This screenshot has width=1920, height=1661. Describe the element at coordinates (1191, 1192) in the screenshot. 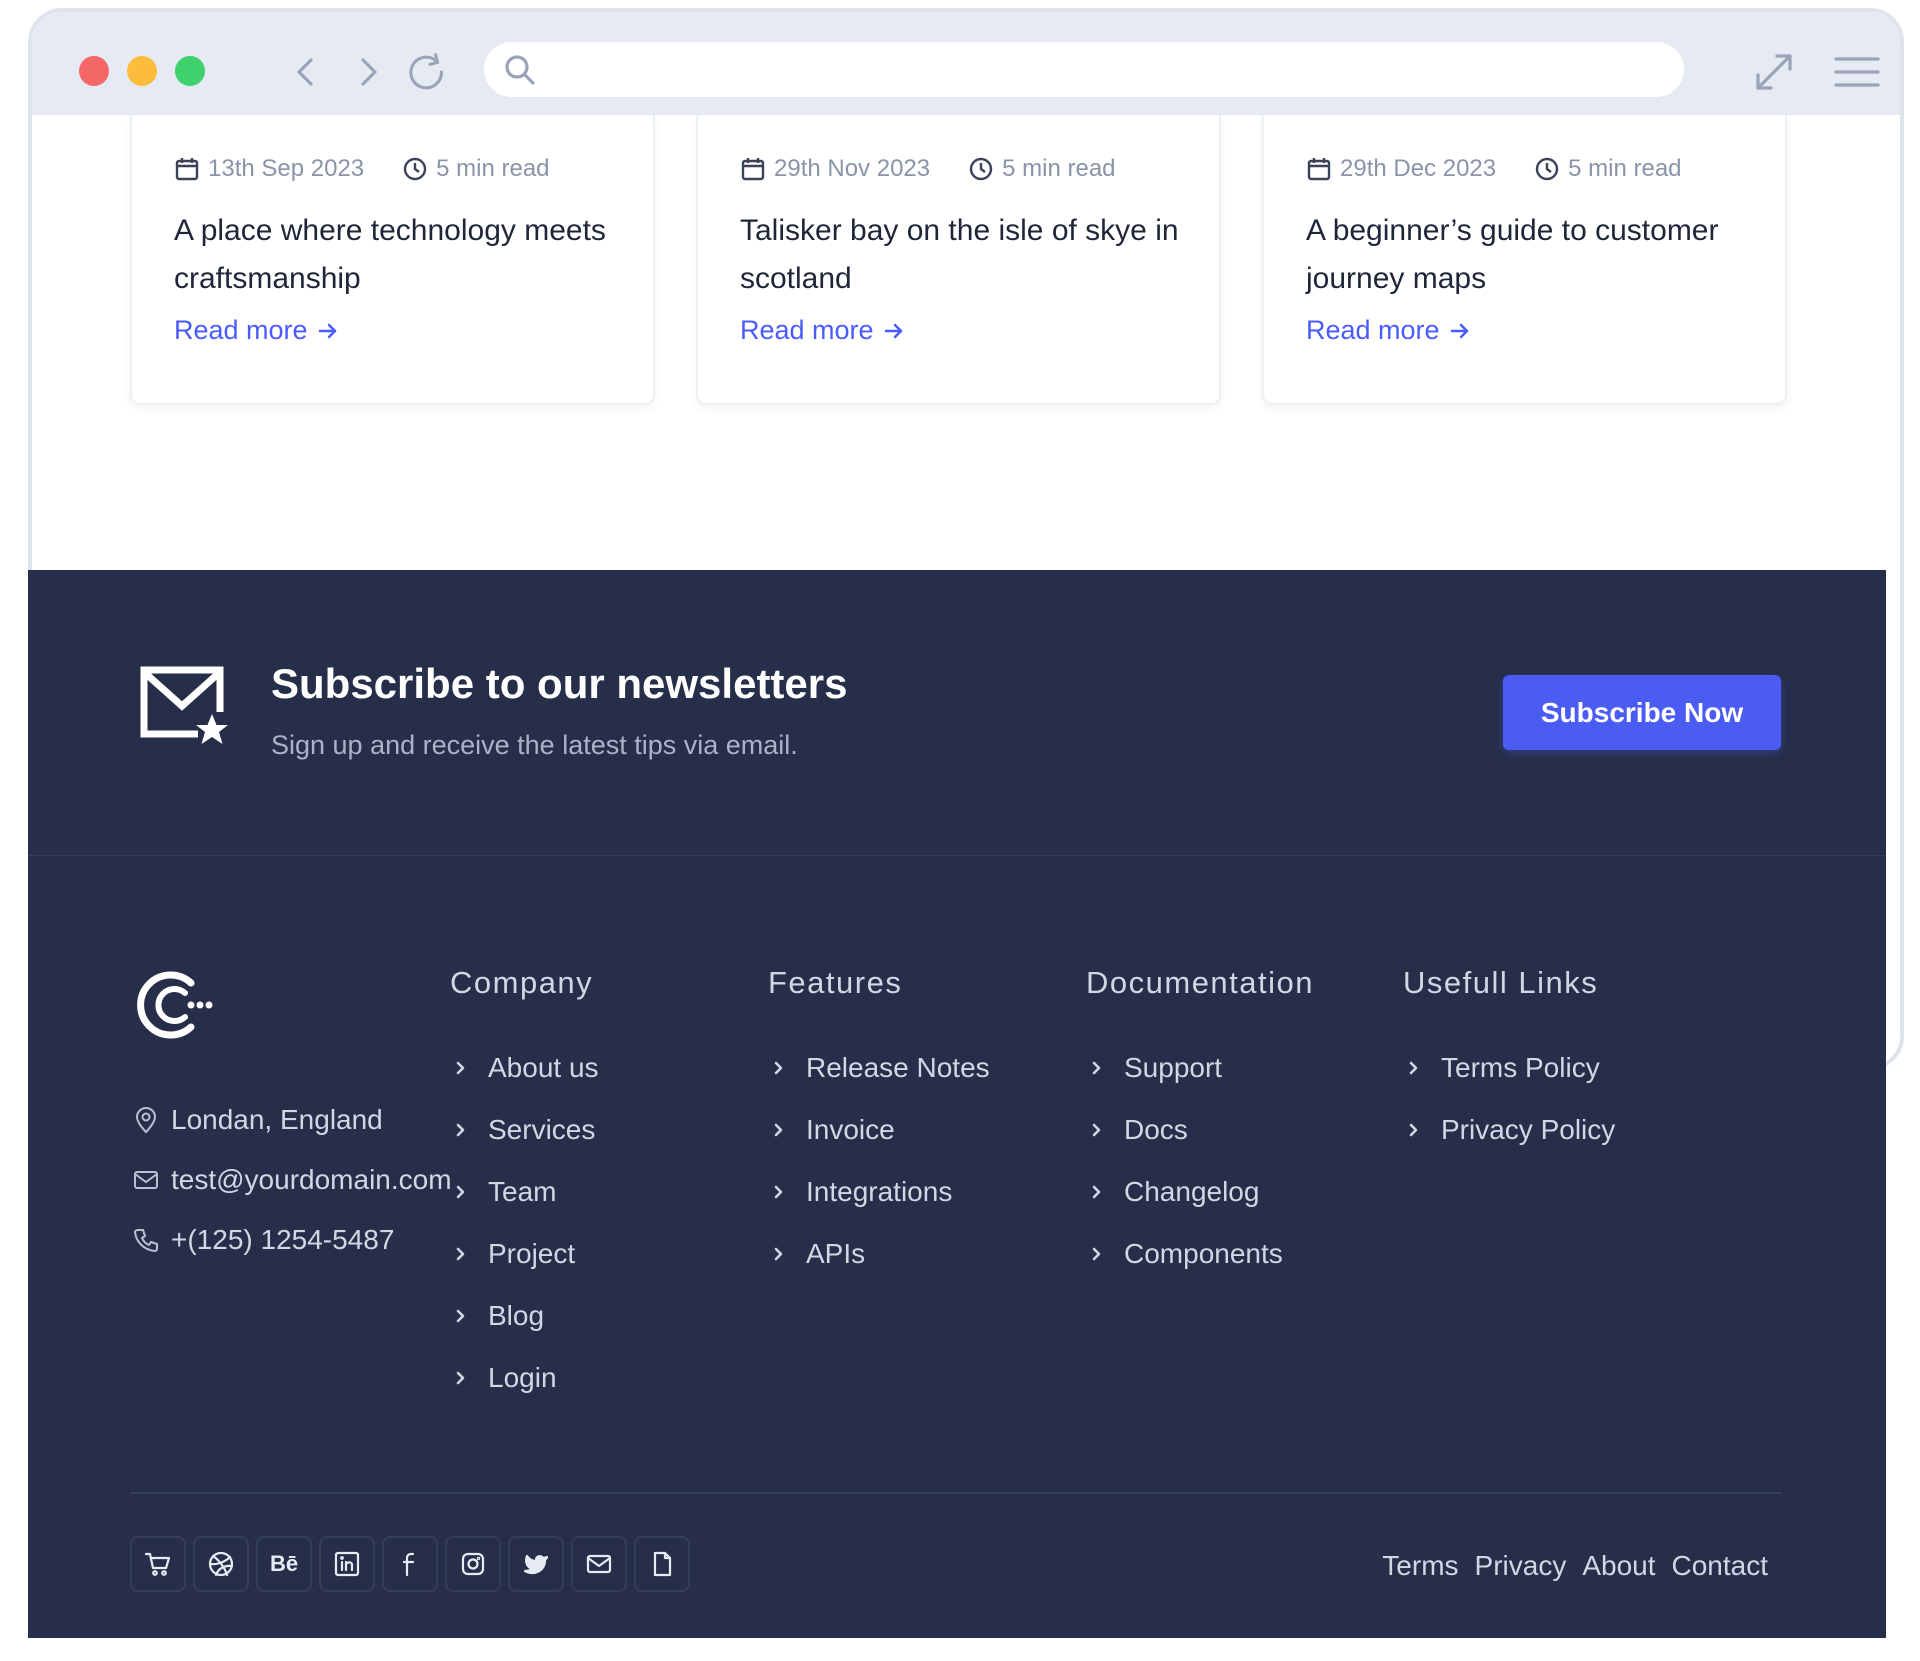

I see `footer-link-label: Changelog` at that location.